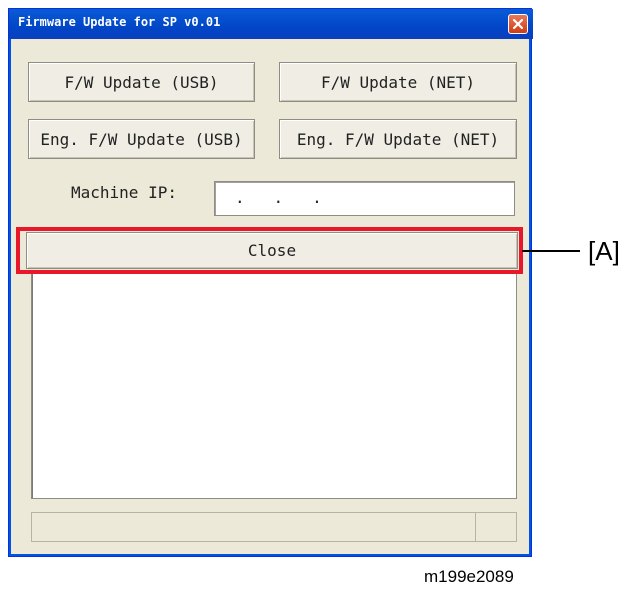  Describe the element at coordinates (398, 82) in the screenshot. I see `fw-update-net-button: F/W Update (NET)` at that location.